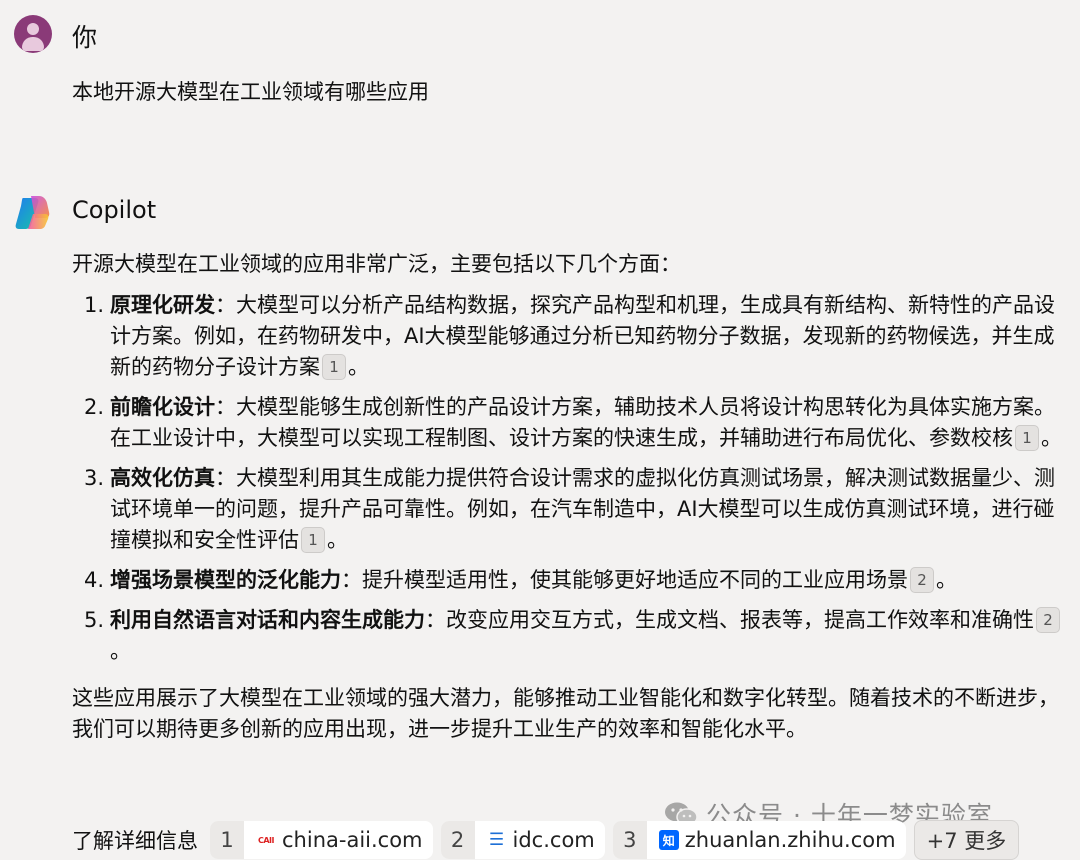 The image size is (1080, 860). What do you see at coordinates (266, 840) in the screenshot?
I see `china-aii-favicon-icon: CAII` at bounding box center [266, 840].